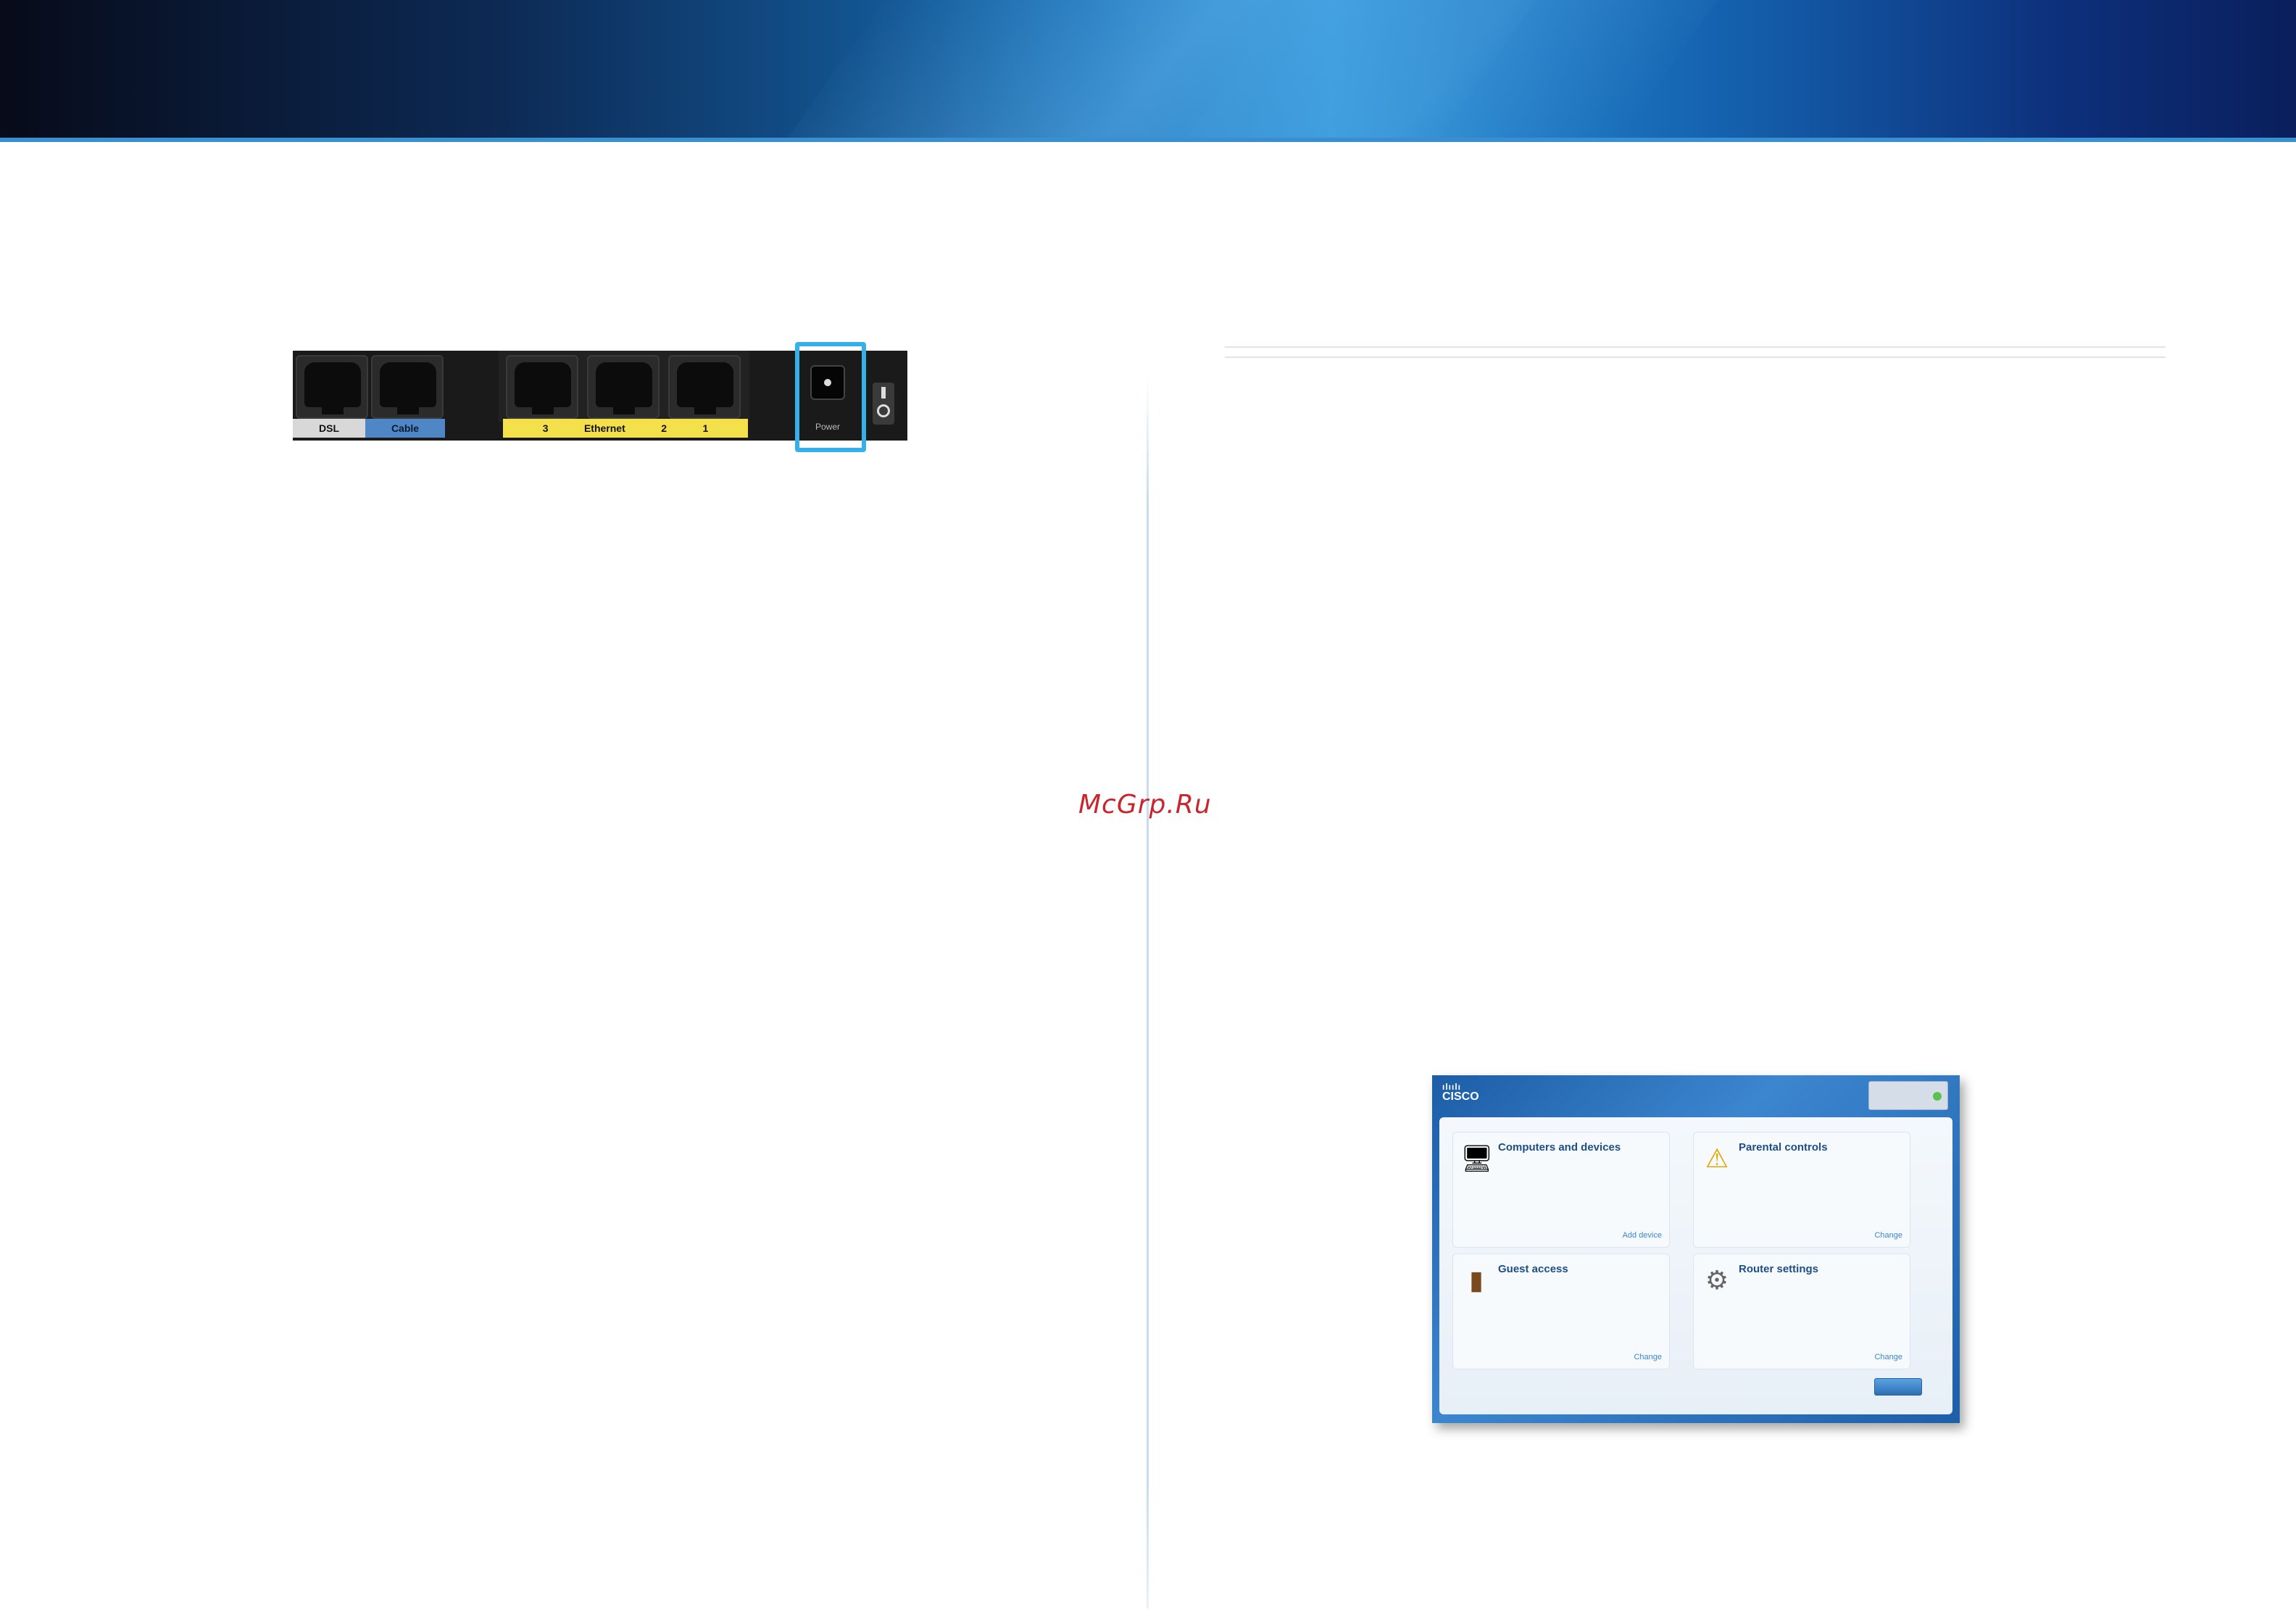 This screenshot has height=1610, width=2296. What do you see at coordinates (1533, 1269) in the screenshot?
I see `tile-title: Guest access` at bounding box center [1533, 1269].